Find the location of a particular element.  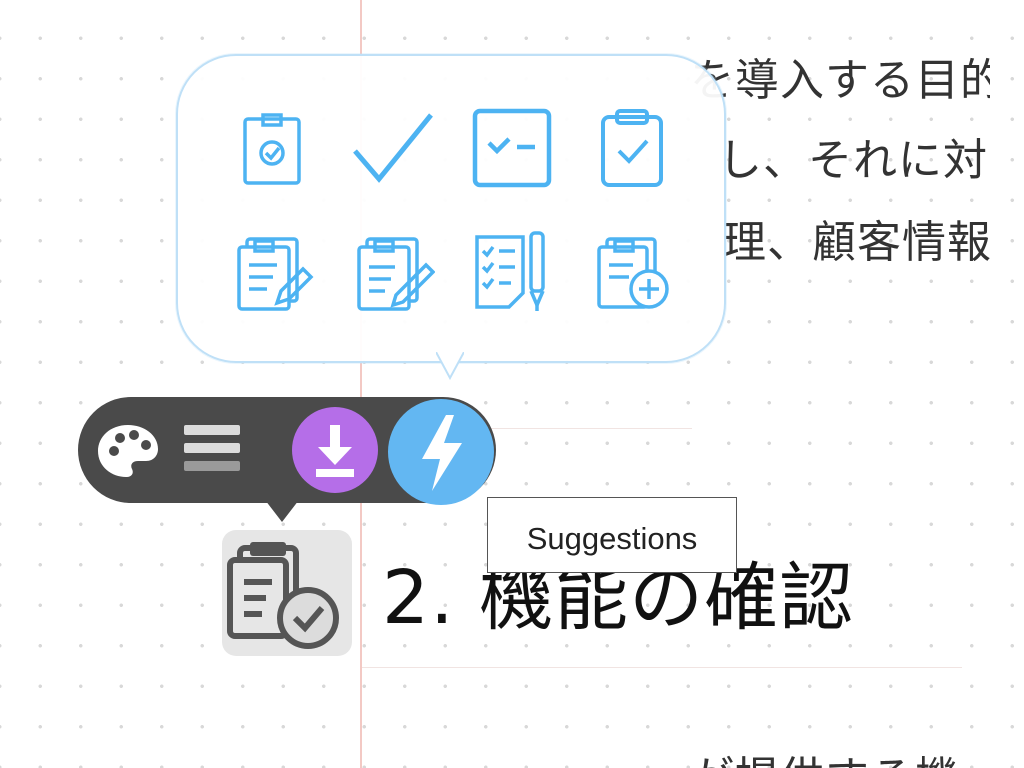

heading-clipboard-check-icon is located at coordinates (287, 593).